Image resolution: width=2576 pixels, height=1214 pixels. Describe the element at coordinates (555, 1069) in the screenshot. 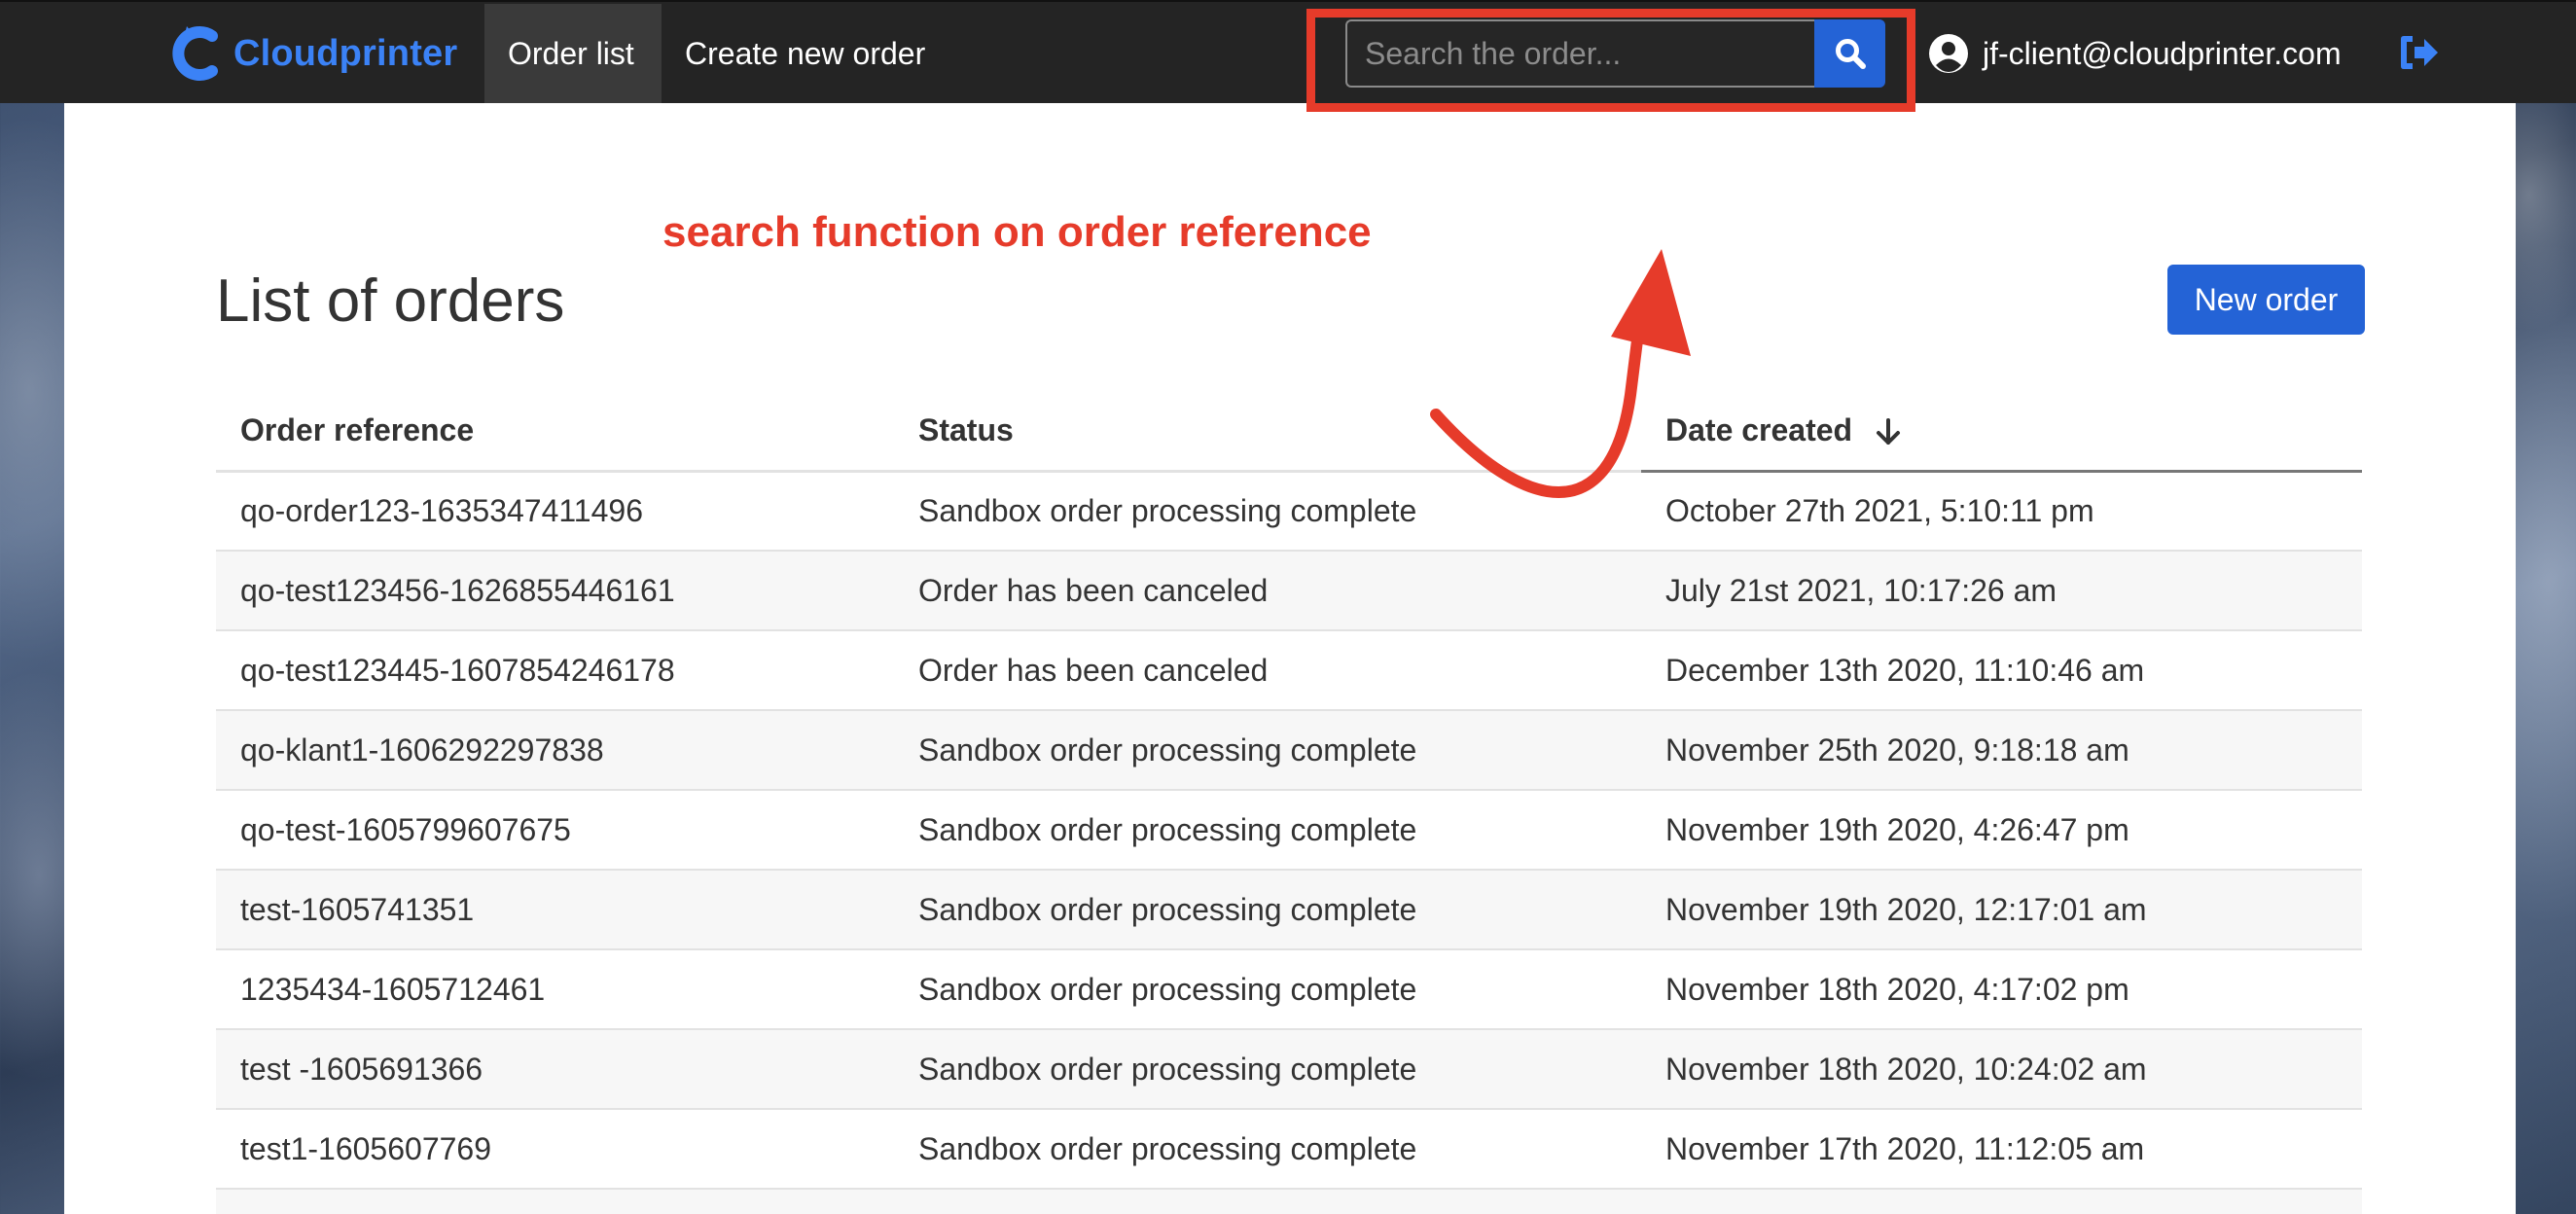

I see `order-reference-cell: test -1605691366` at that location.